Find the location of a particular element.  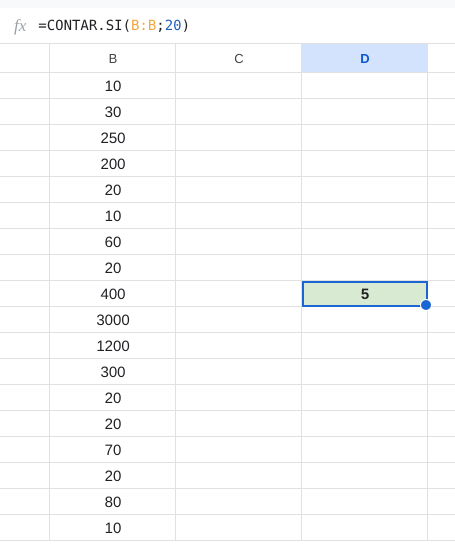

column-header: B is located at coordinates (113, 58).